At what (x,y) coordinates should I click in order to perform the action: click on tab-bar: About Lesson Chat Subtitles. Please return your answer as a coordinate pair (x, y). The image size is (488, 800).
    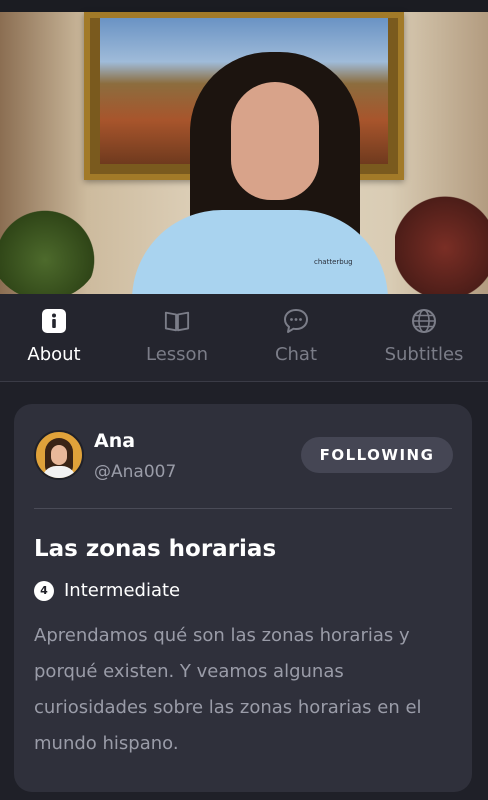
    Looking at the image, I should click on (244, 338).